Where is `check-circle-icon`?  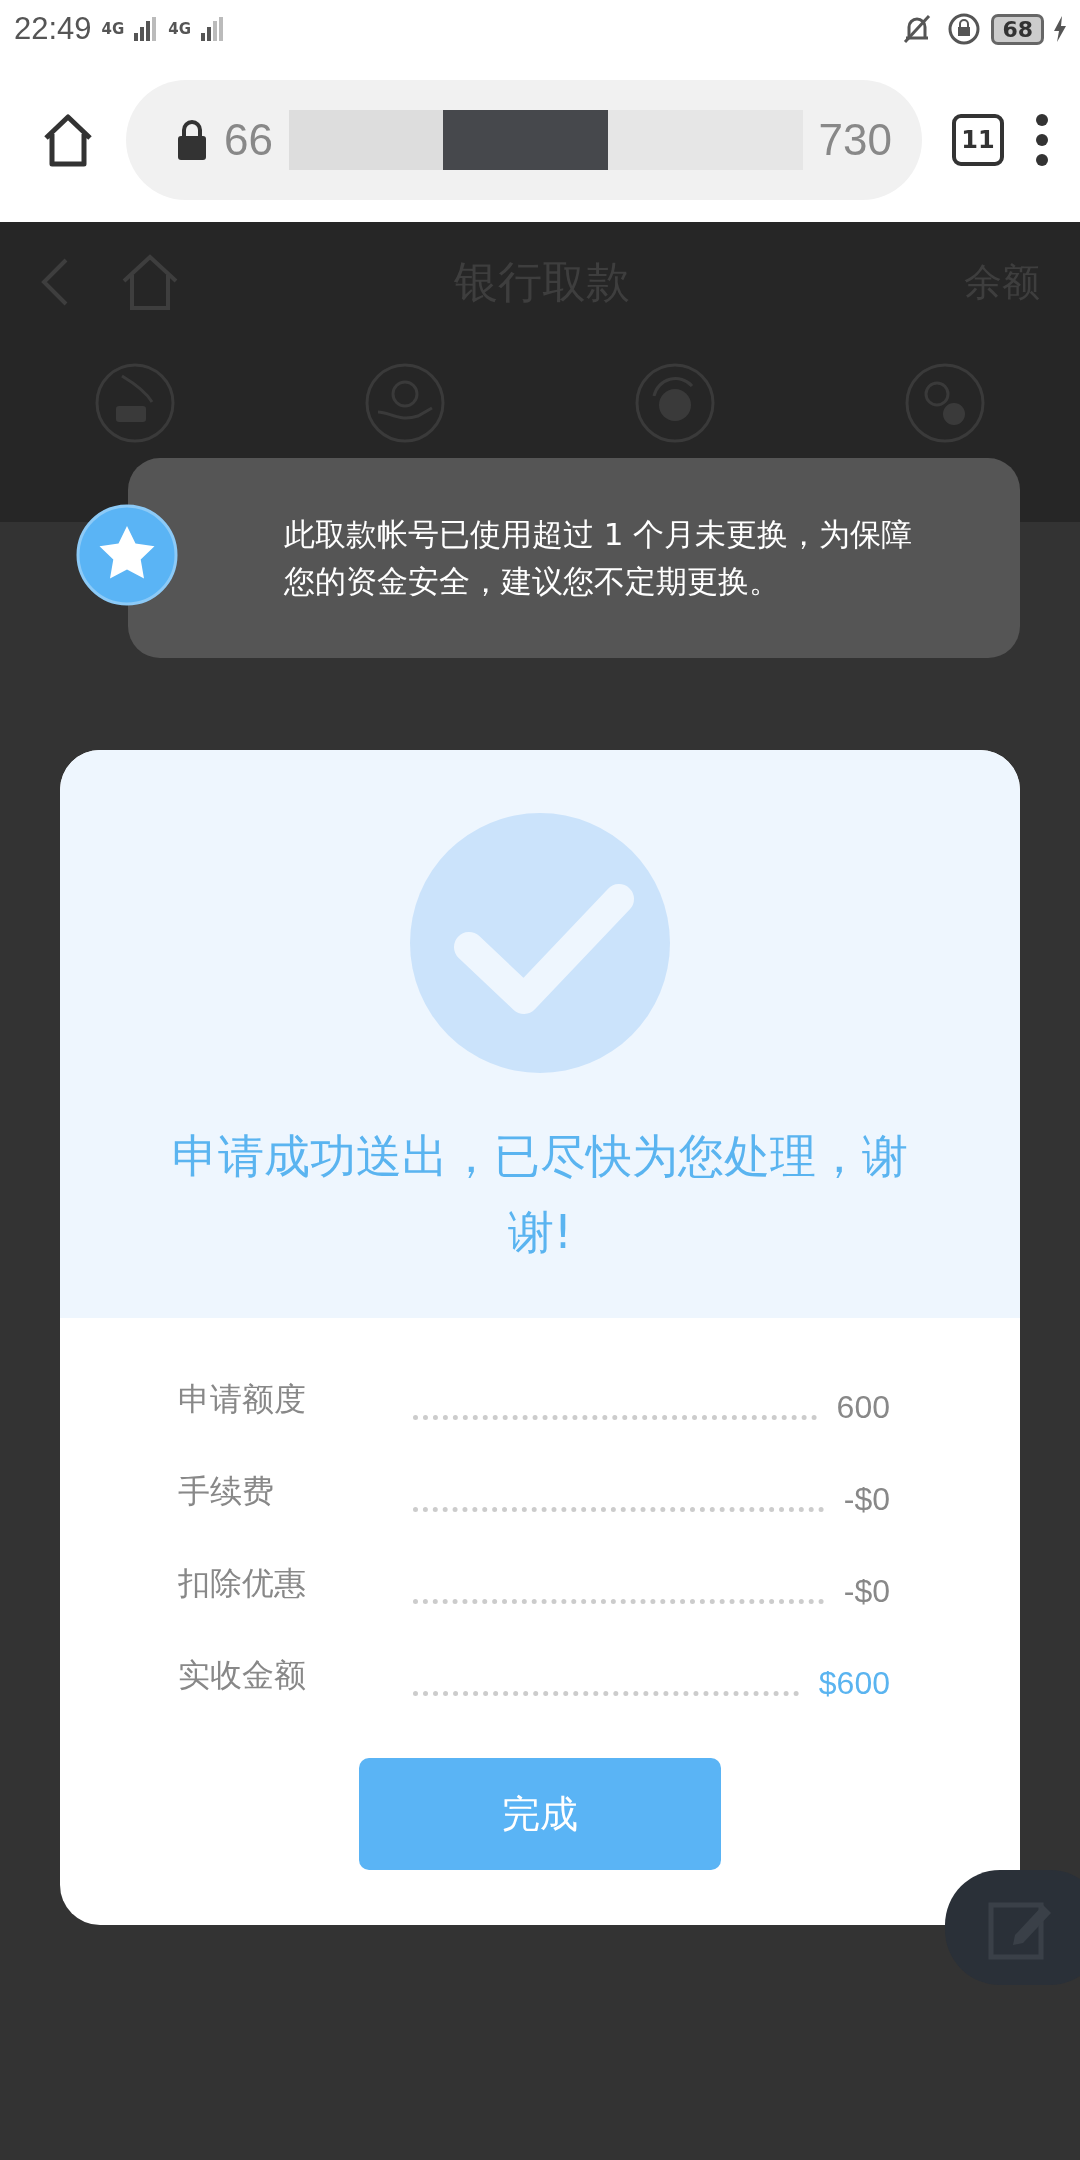 check-circle-icon is located at coordinates (540, 943).